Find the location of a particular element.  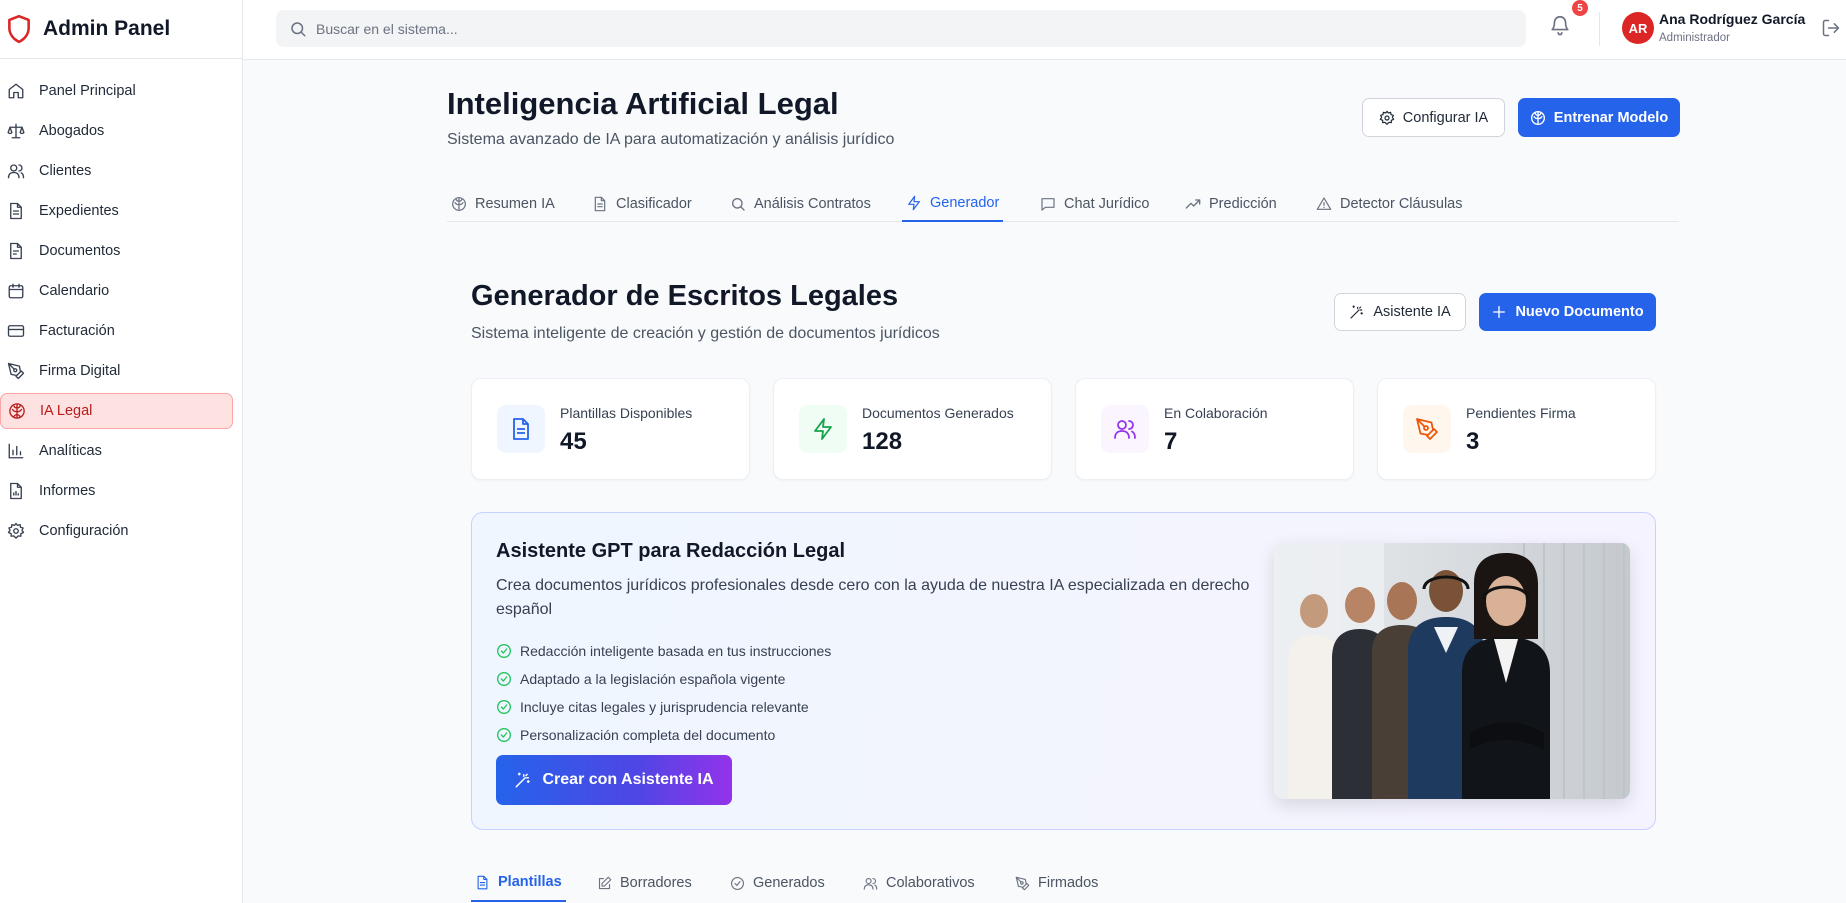

tab-clasificador: Clasificador is located at coordinates (642, 204).